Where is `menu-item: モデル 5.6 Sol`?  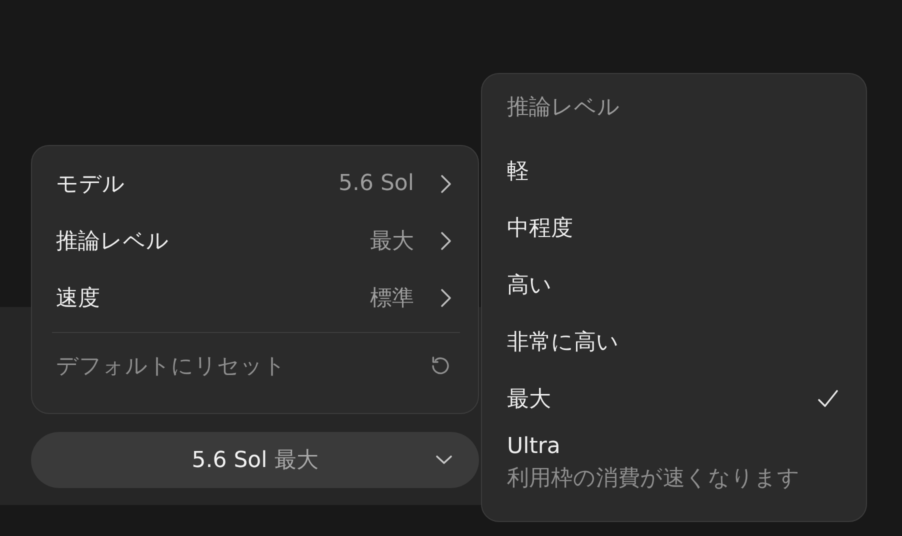
menu-item: モデル 5.6 Sol is located at coordinates (254, 183).